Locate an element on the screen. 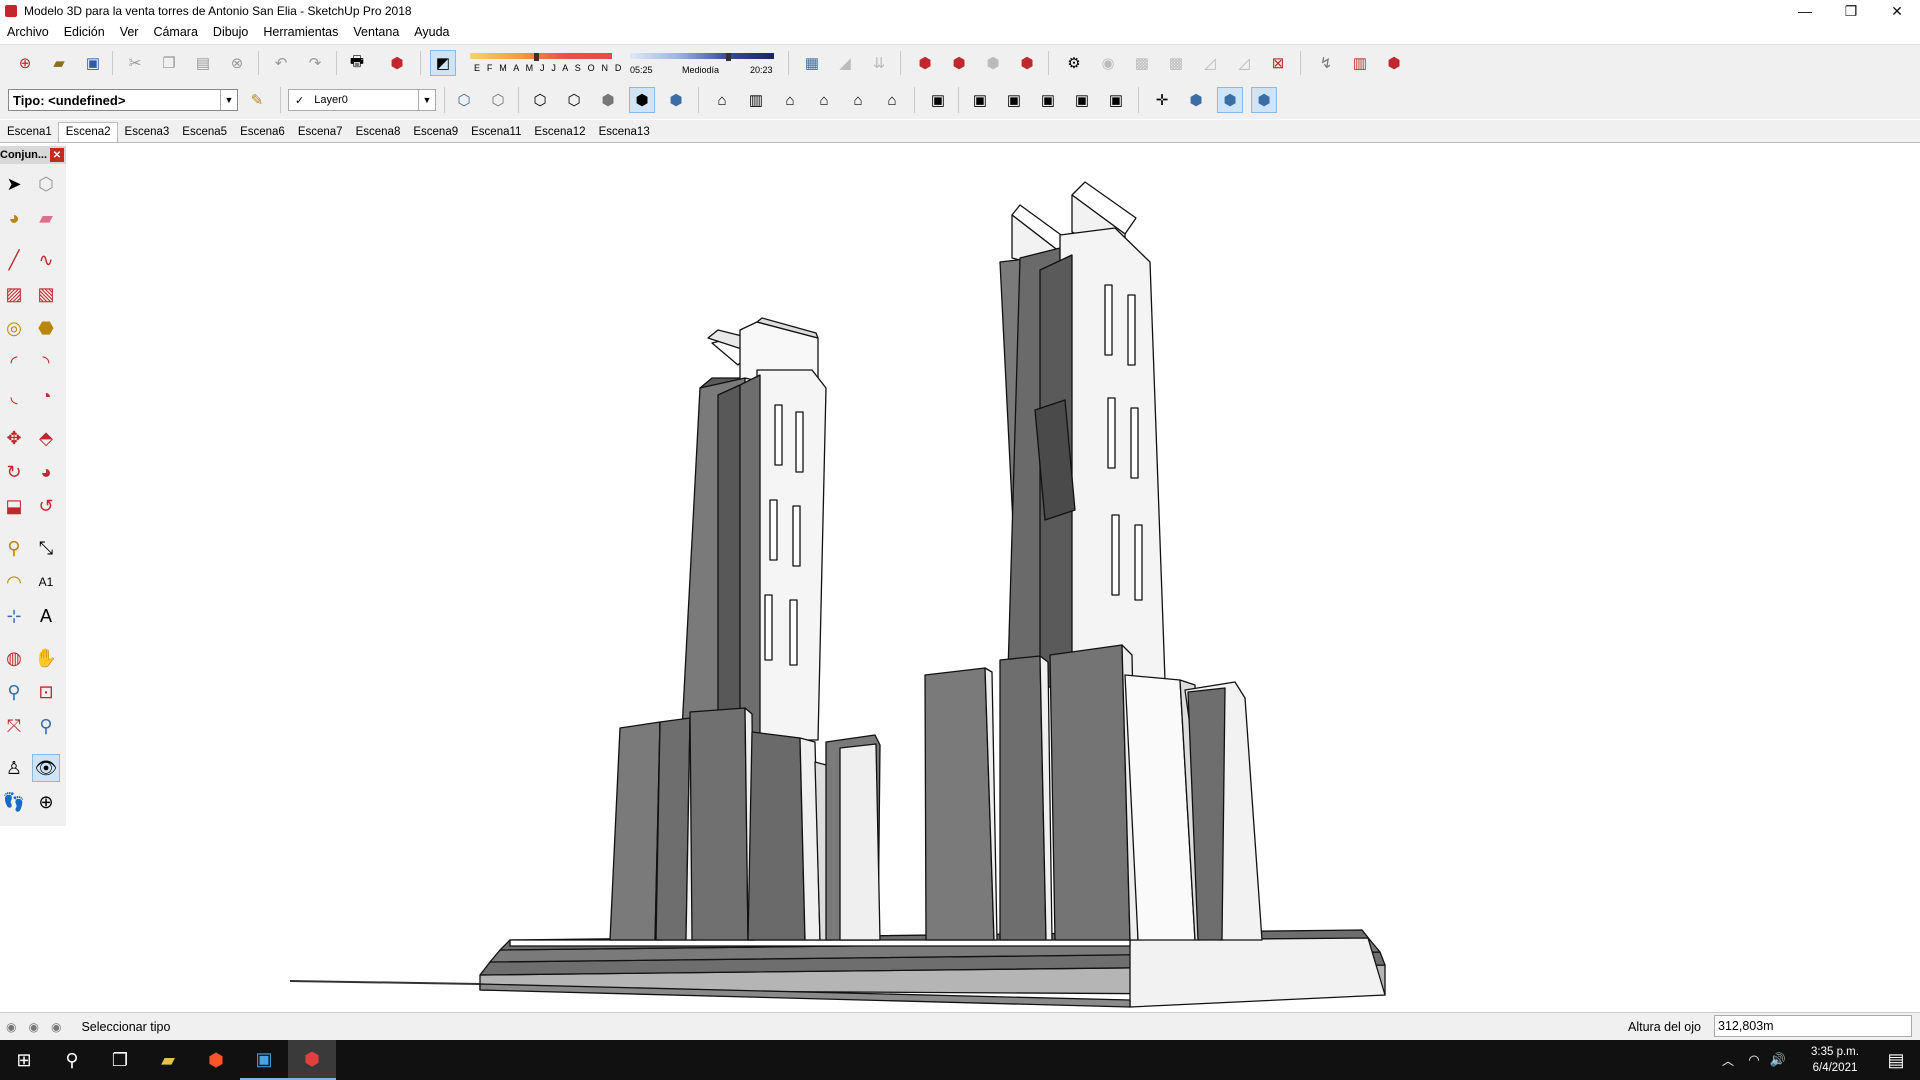 The height and width of the screenshot is (1080, 1920). toggle-terrain-icon: ⇊ is located at coordinates (879, 63).